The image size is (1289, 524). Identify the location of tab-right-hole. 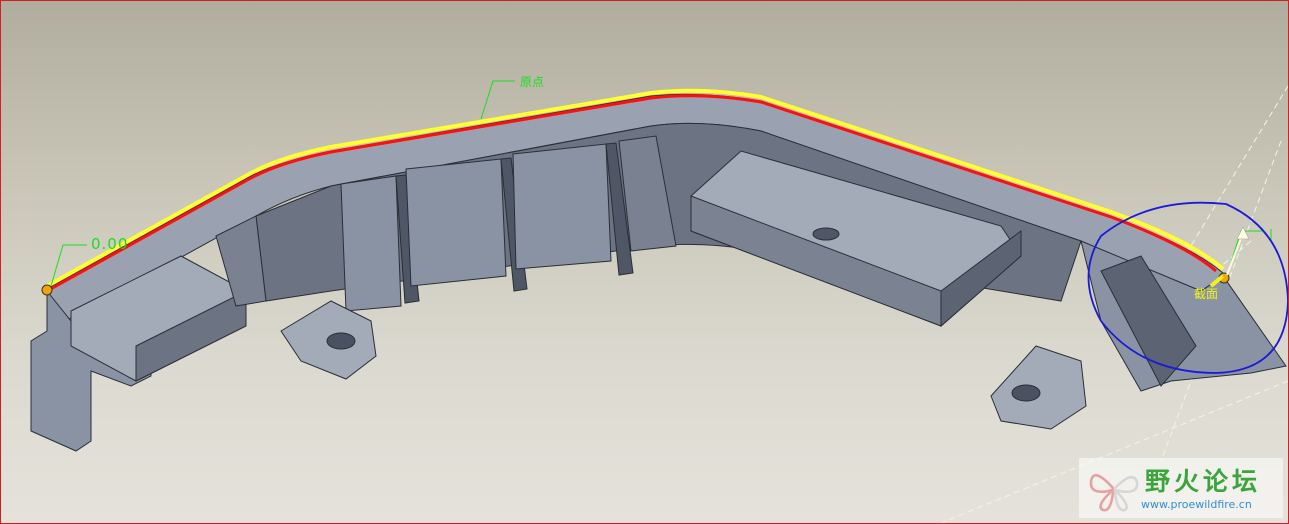
(1026, 393).